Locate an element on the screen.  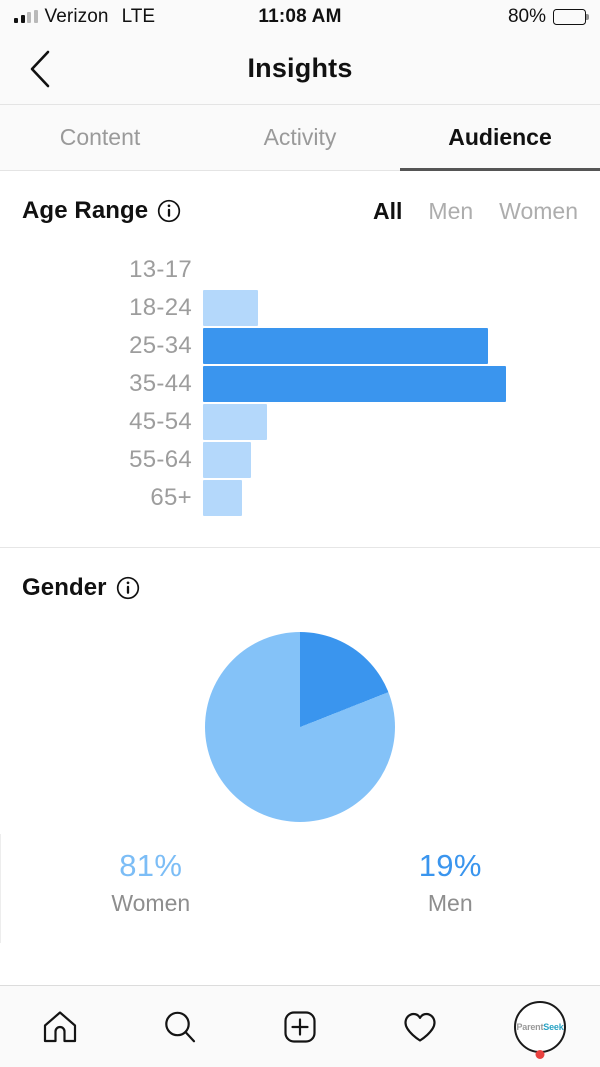
add-post-icon is located at coordinates (300, 1026).